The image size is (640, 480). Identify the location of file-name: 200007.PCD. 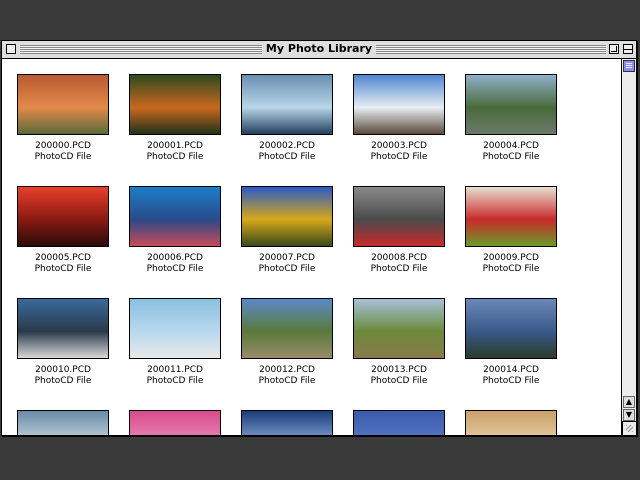
(287, 258).